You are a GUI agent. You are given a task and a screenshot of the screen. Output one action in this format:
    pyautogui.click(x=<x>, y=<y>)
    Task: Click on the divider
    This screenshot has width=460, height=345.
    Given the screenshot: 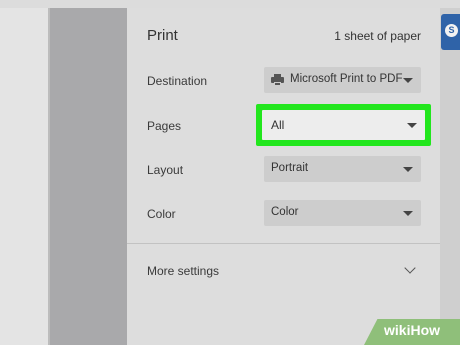 What is the action you would take?
    pyautogui.click(x=283, y=243)
    